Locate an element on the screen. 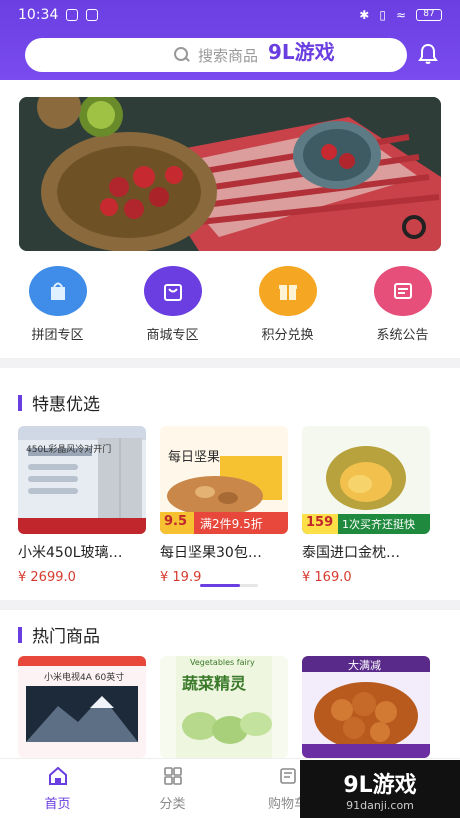 The width and height of the screenshot is (460, 818). product-image-caption: 大满减 is located at coordinates (364, 665).